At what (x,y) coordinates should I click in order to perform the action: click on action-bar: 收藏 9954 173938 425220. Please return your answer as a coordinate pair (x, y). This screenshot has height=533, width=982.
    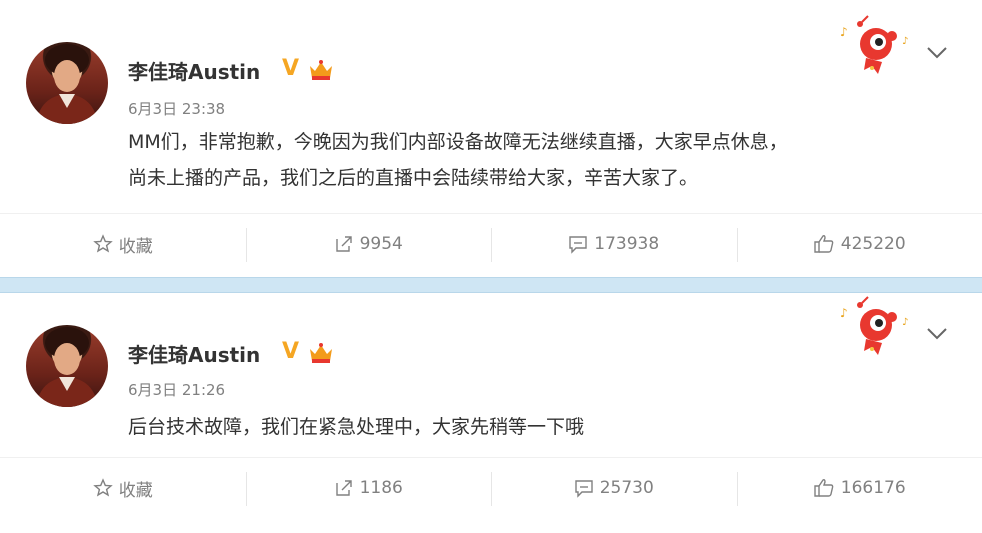
    Looking at the image, I should click on (491, 243).